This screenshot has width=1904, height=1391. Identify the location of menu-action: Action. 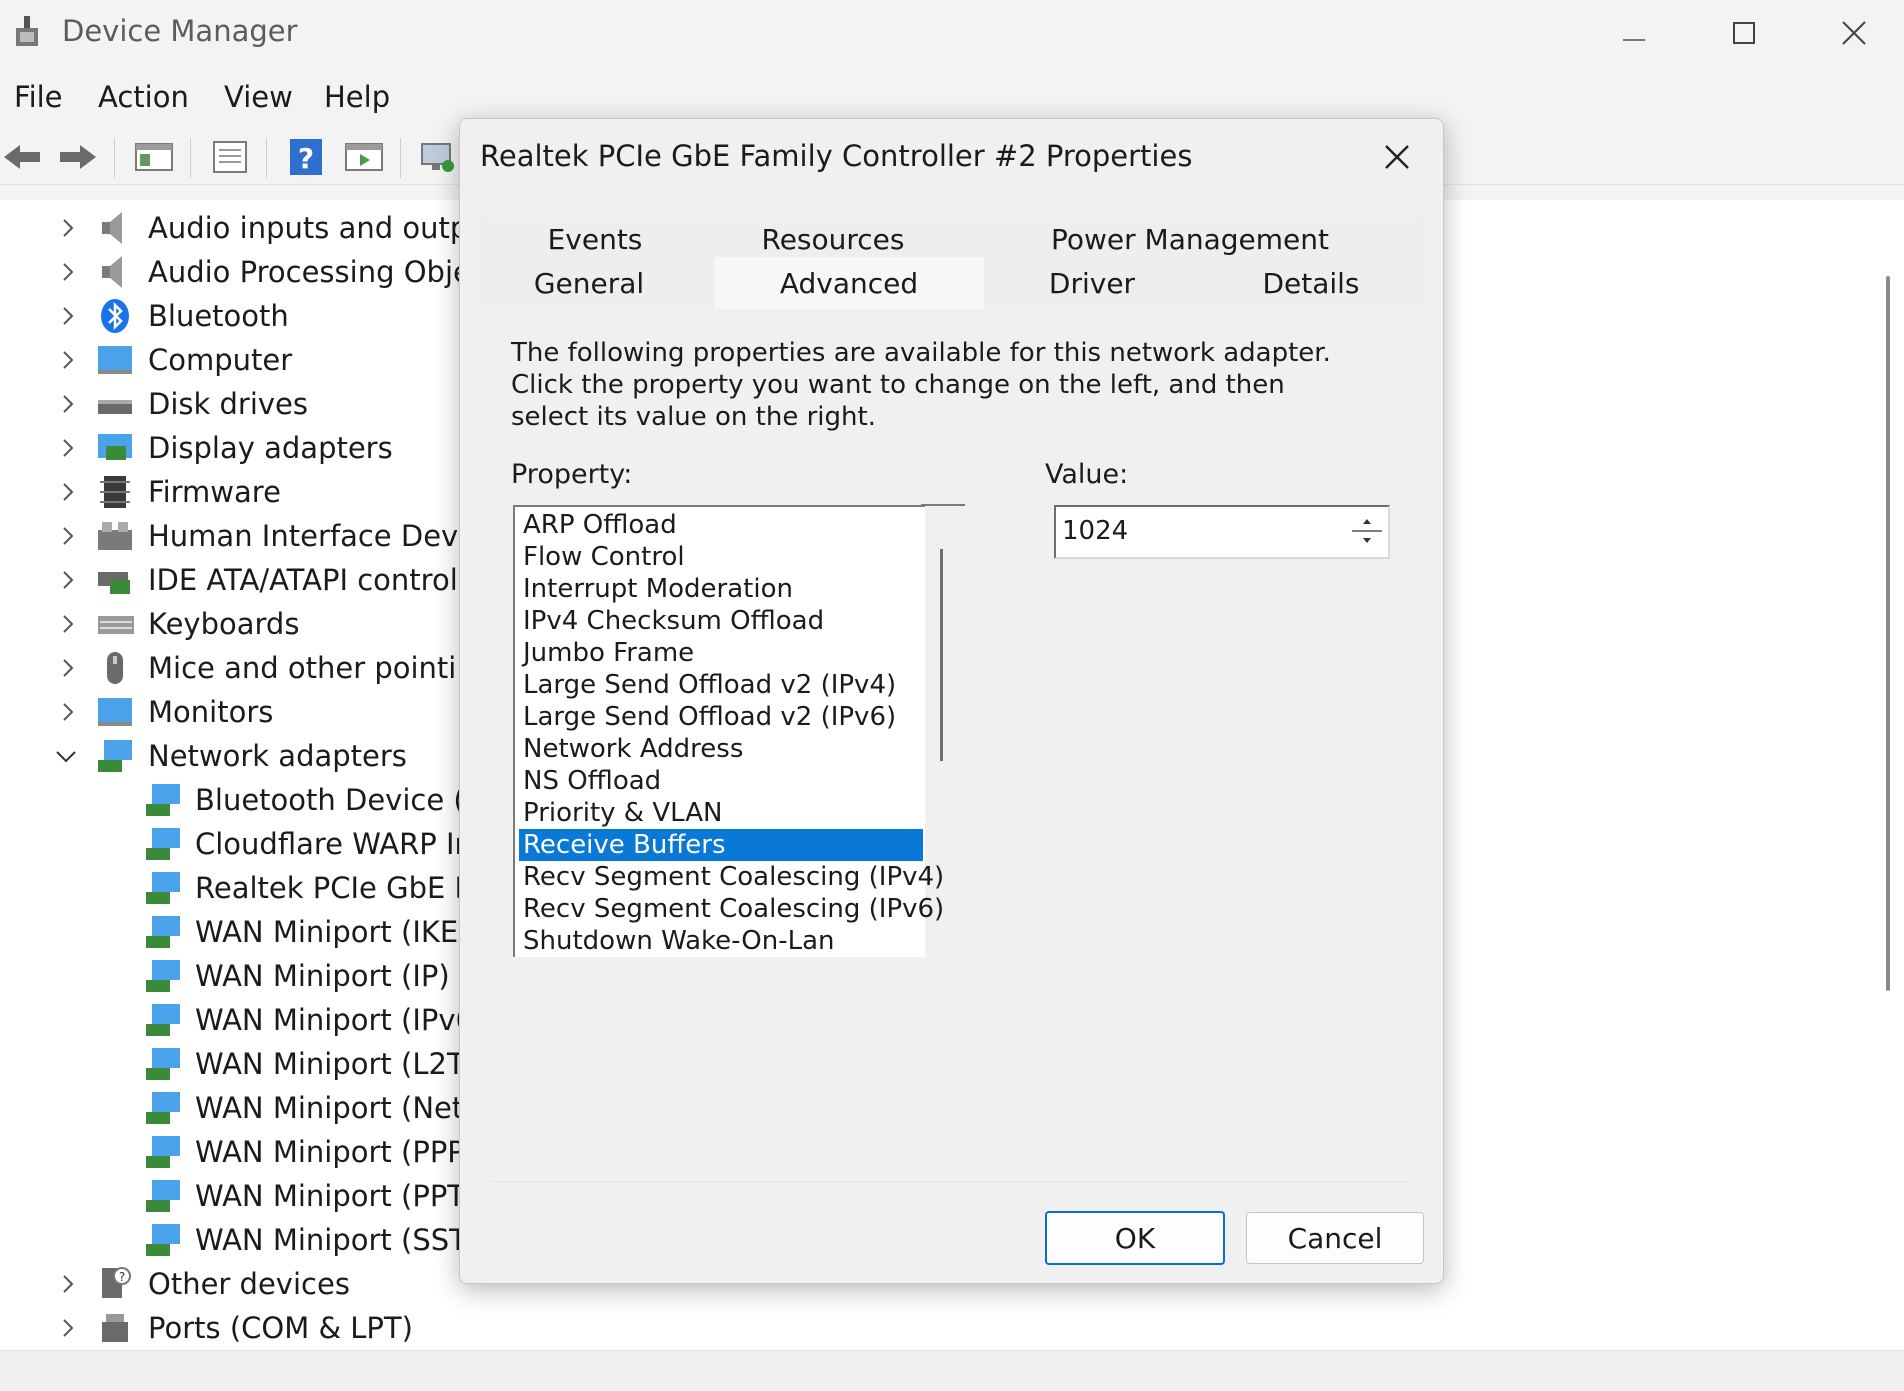
(143, 97).